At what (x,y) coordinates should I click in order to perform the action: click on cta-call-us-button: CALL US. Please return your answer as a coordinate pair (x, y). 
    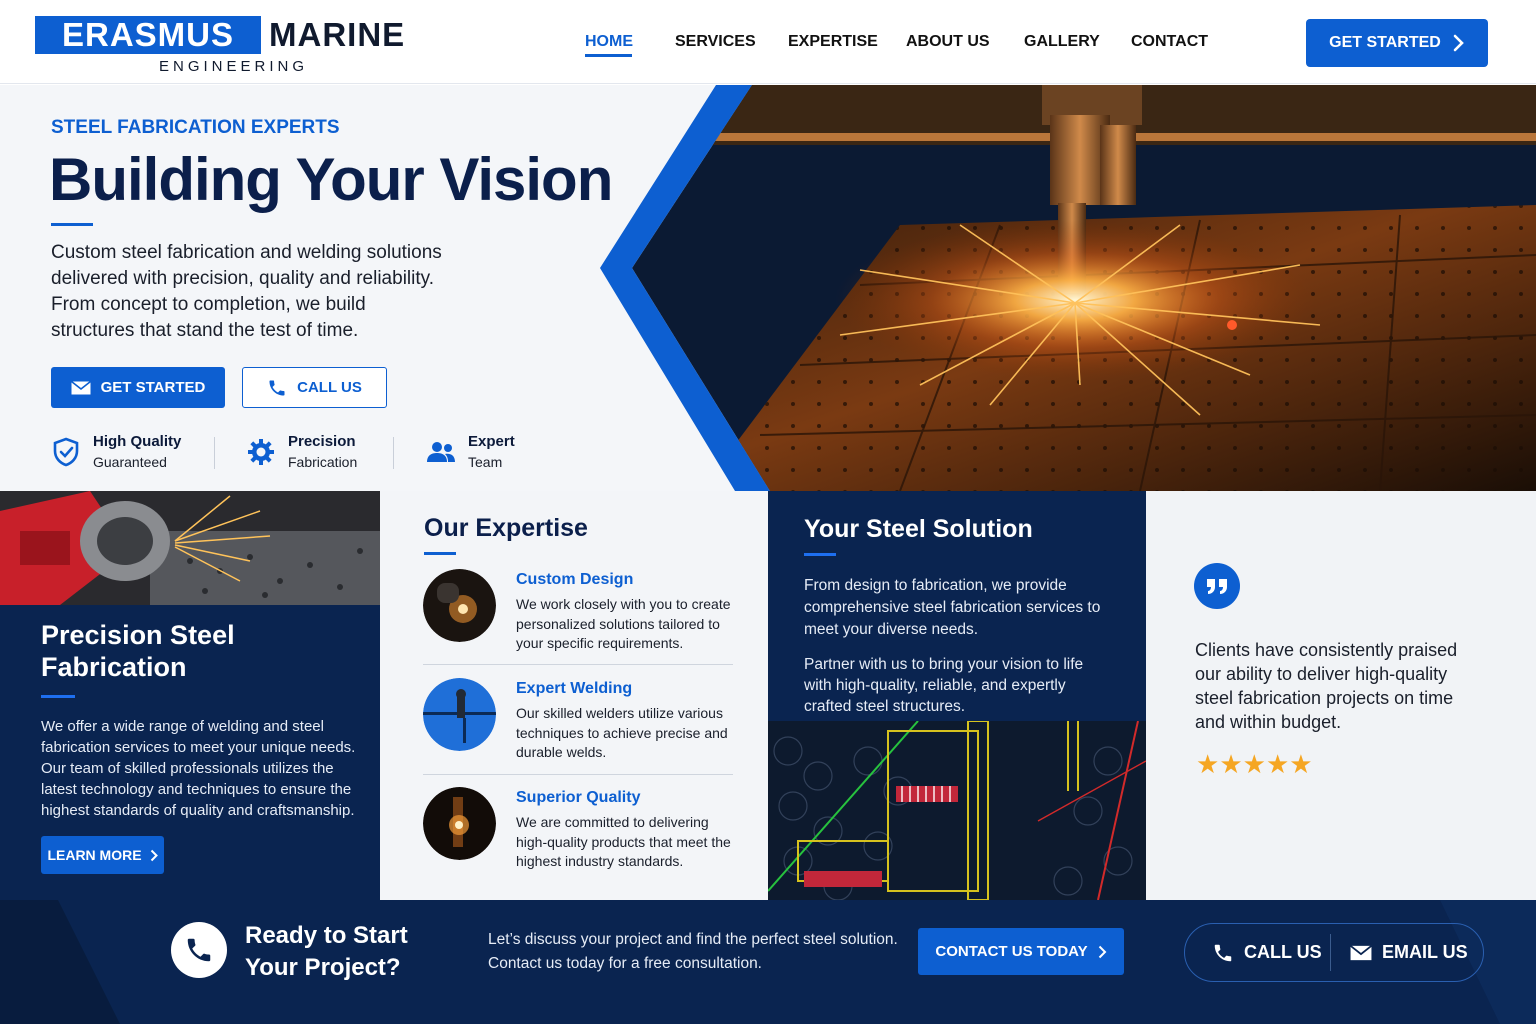
    Looking at the image, I should click on (1267, 952).